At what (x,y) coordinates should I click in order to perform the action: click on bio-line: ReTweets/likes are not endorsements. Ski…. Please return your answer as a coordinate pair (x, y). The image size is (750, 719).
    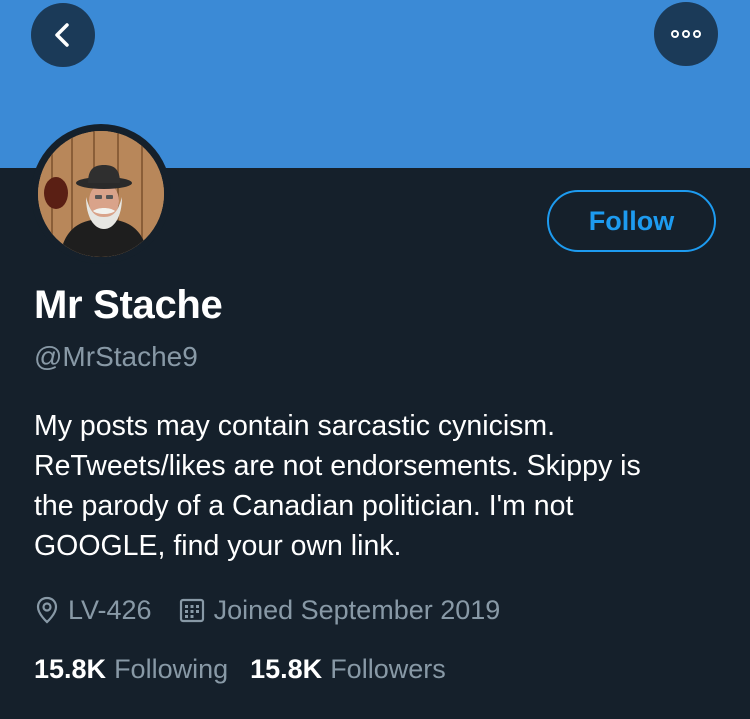
    Looking at the image, I should click on (337, 466).